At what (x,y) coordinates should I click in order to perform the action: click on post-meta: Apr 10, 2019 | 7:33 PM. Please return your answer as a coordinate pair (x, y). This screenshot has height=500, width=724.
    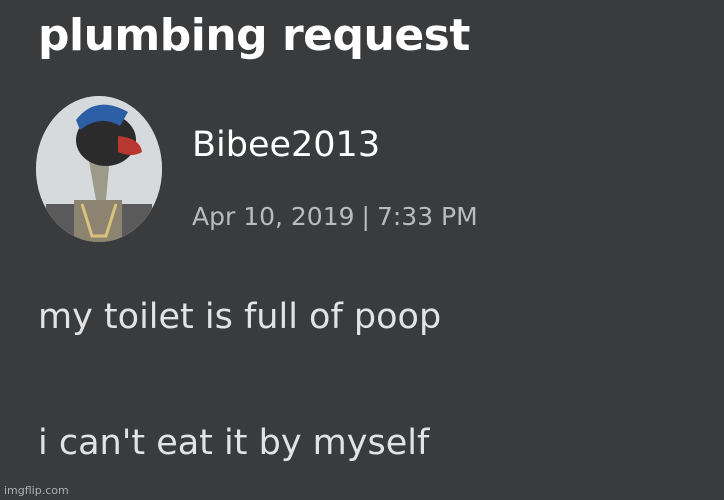
    Looking at the image, I should click on (335, 217).